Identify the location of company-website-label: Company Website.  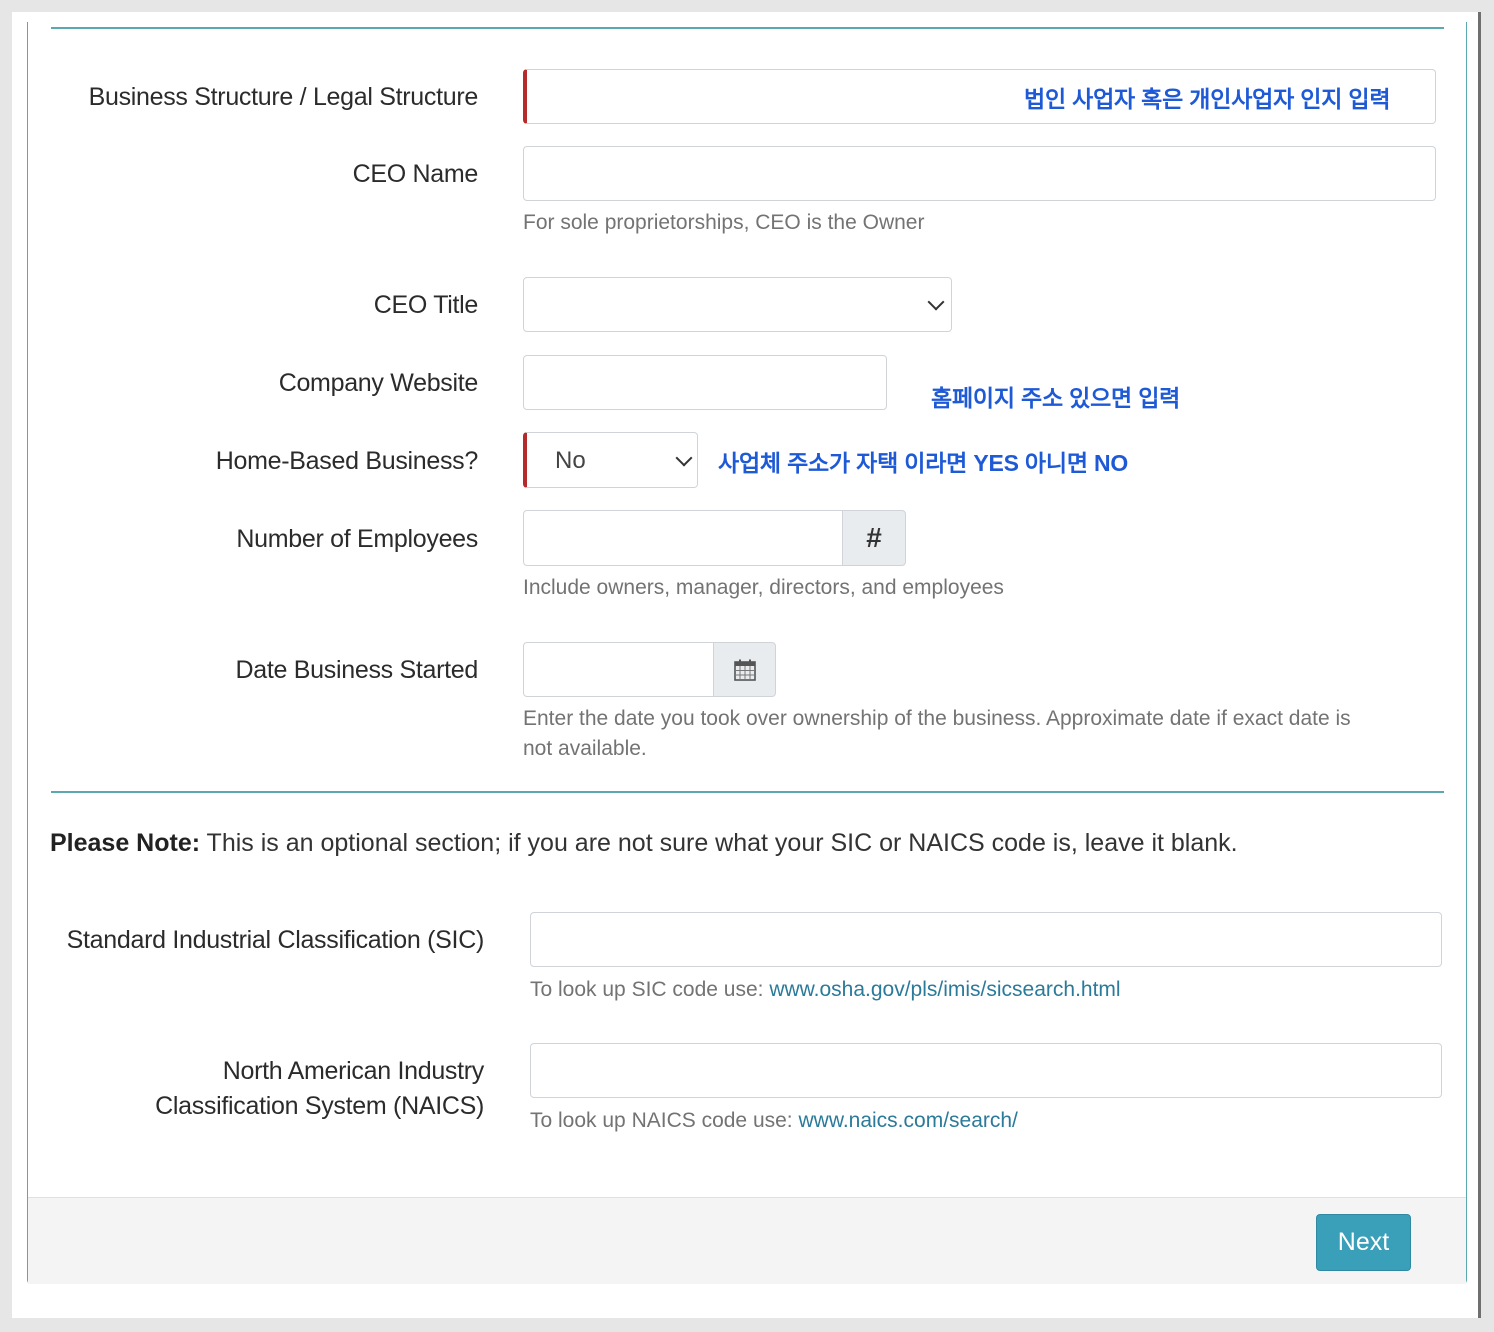
(378, 383).